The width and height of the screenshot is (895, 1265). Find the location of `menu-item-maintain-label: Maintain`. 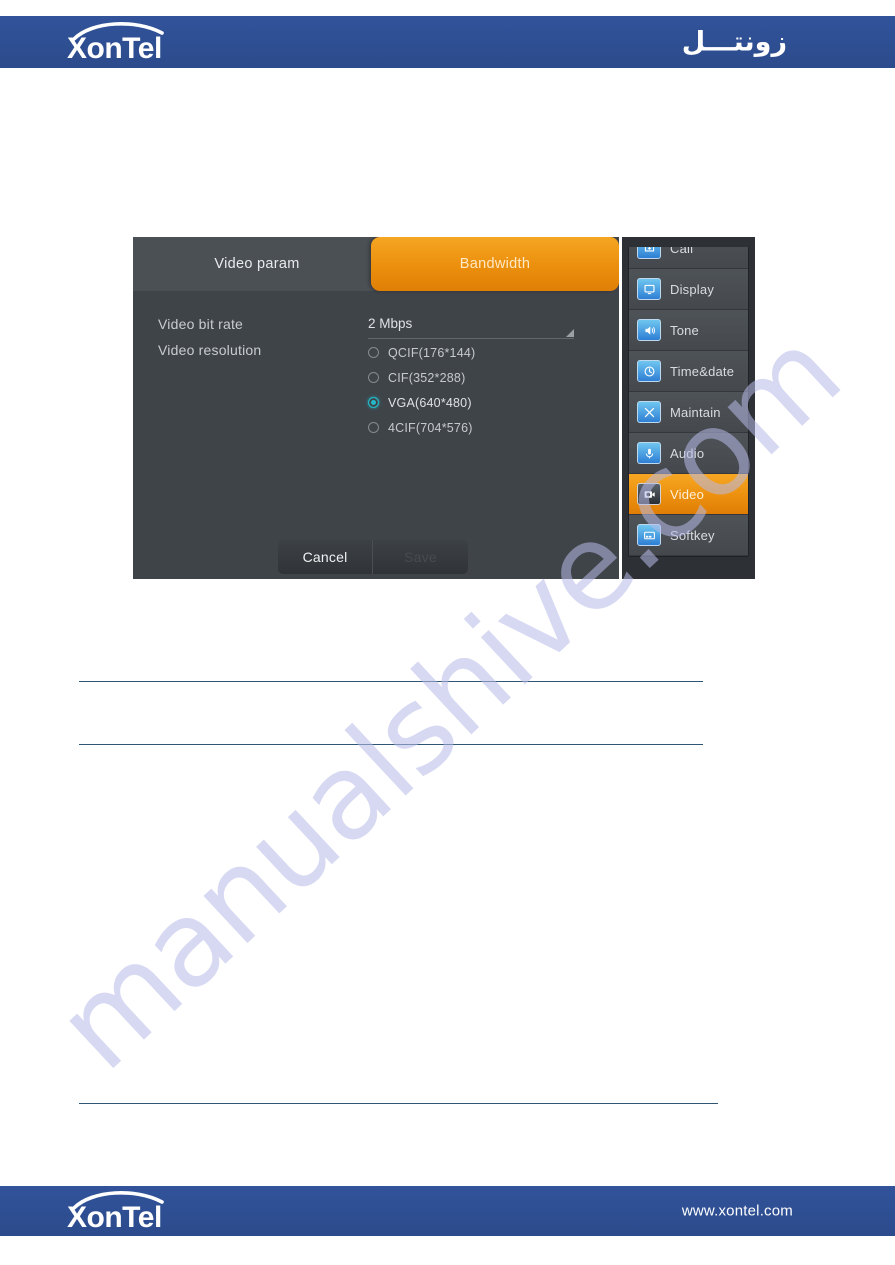

menu-item-maintain-label: Maintain is located at coordinates (695, 412).